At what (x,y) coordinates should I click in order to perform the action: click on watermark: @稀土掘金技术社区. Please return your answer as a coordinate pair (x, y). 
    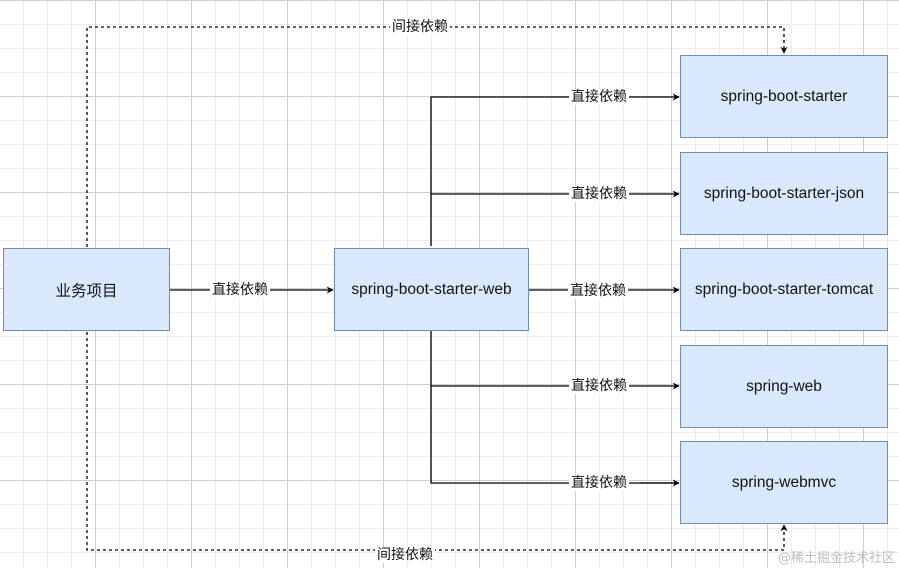
    Looking at the image, I should click on (836, 558).